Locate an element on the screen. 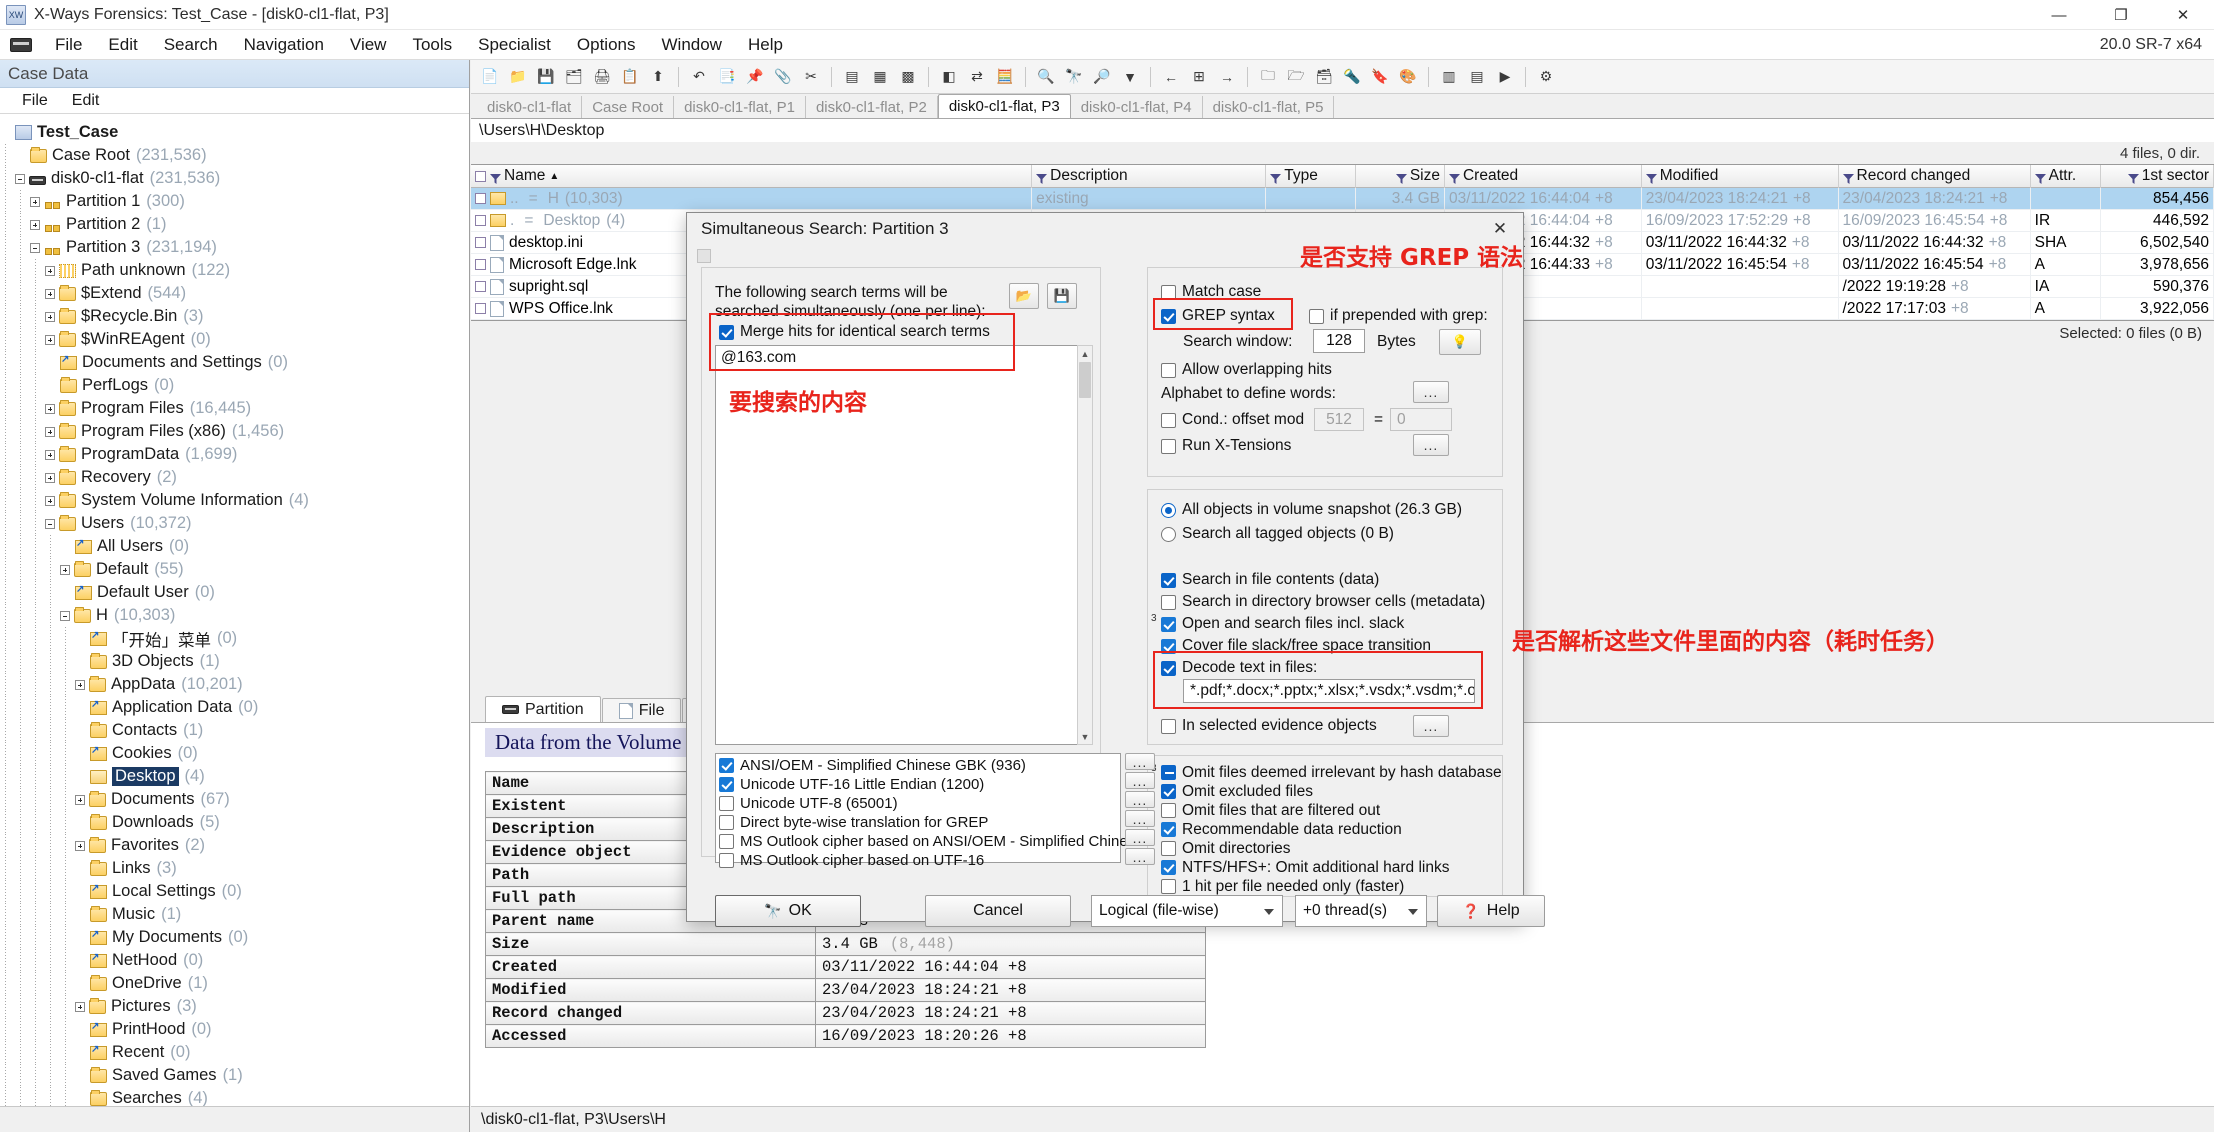 This screenshot has height=1132, width=2214. maximize-button: ❐ is located at coordinates (2121, 15).